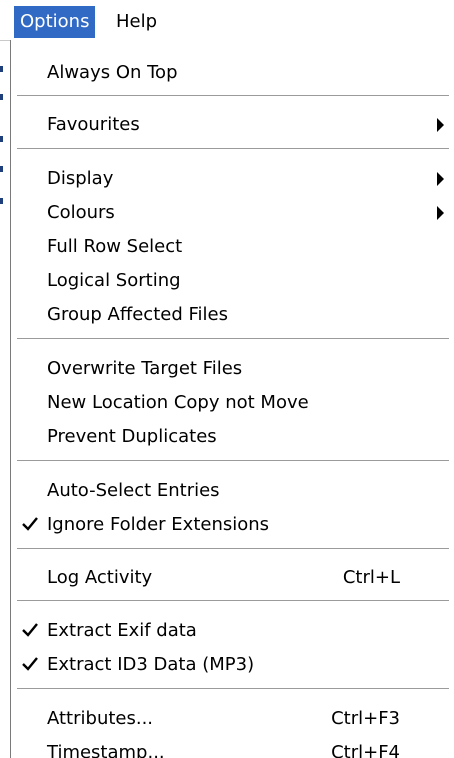 This screenshot has height=758, width=454. I want to click on menu-item-label: Extract ID3 Data (MP3), so click(151, 664).